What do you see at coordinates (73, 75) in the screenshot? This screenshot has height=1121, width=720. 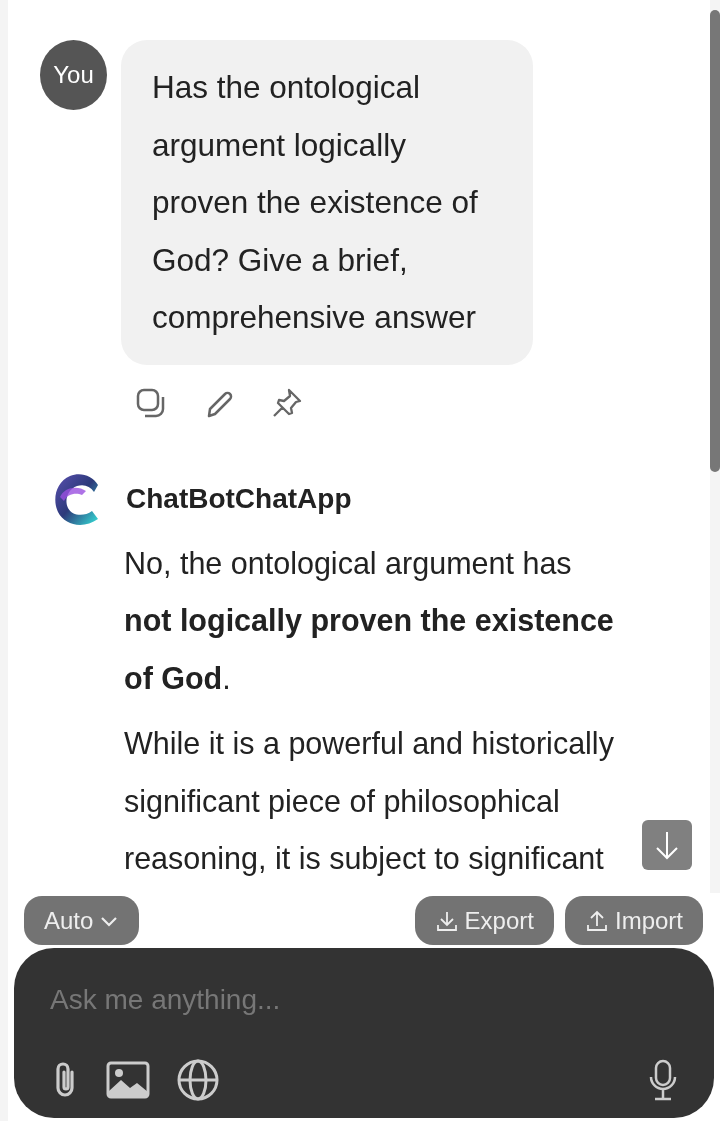 I see `user-avatar: You` at bounding box center [73, 75].